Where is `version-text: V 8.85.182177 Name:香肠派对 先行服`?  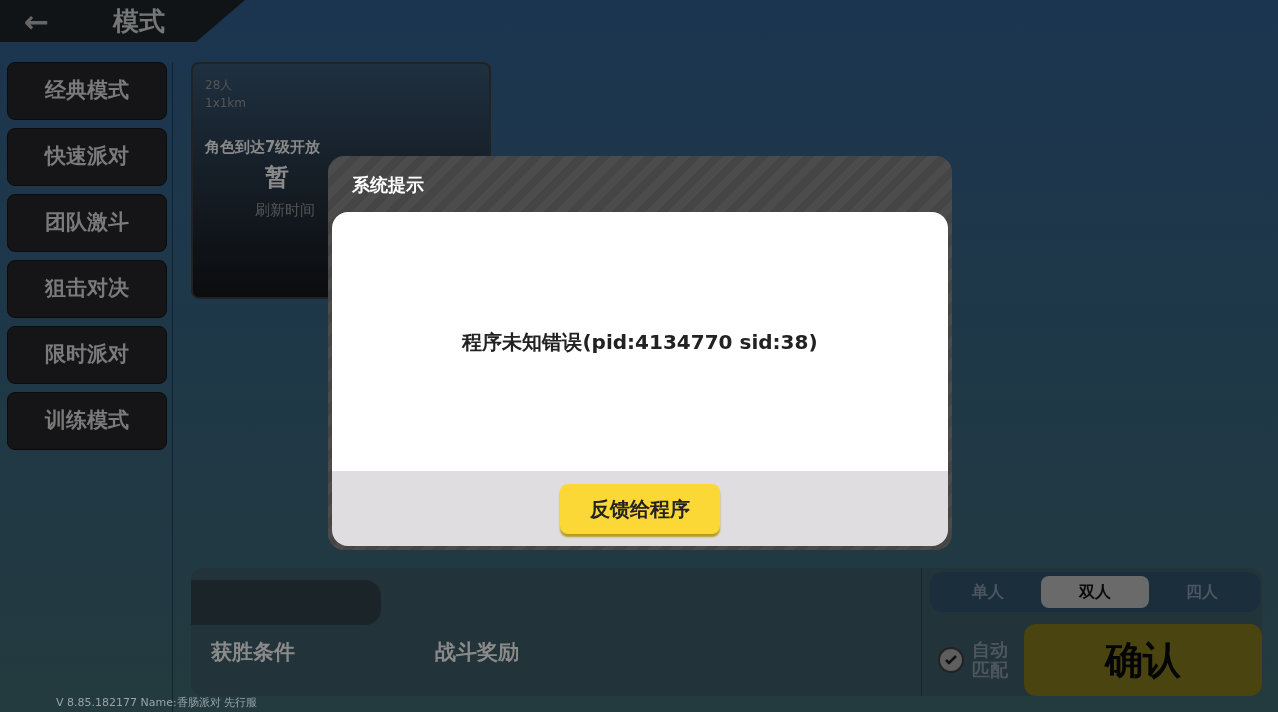
version-text: V 8.85.182177 Name:香肠派对 先行服 is located at coordinates (157, 702).